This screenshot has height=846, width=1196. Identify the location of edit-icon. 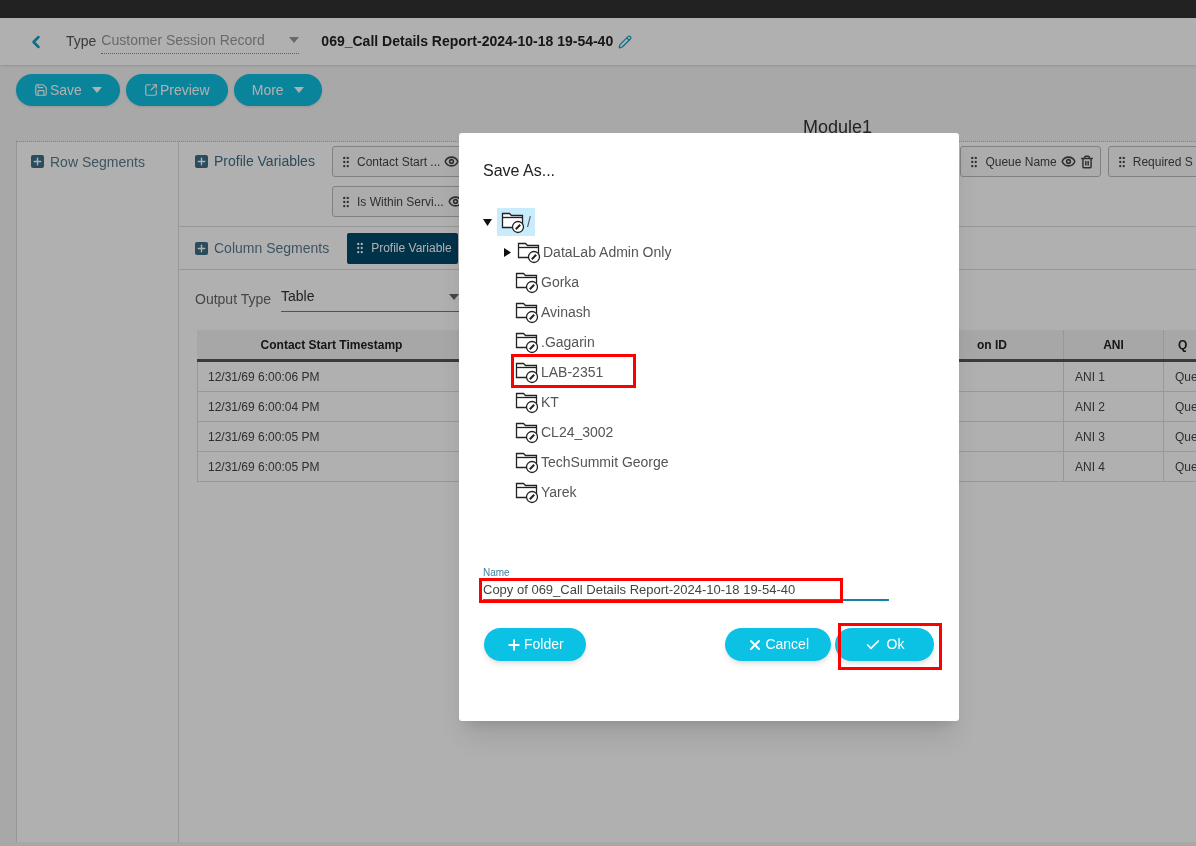
(625, 41).